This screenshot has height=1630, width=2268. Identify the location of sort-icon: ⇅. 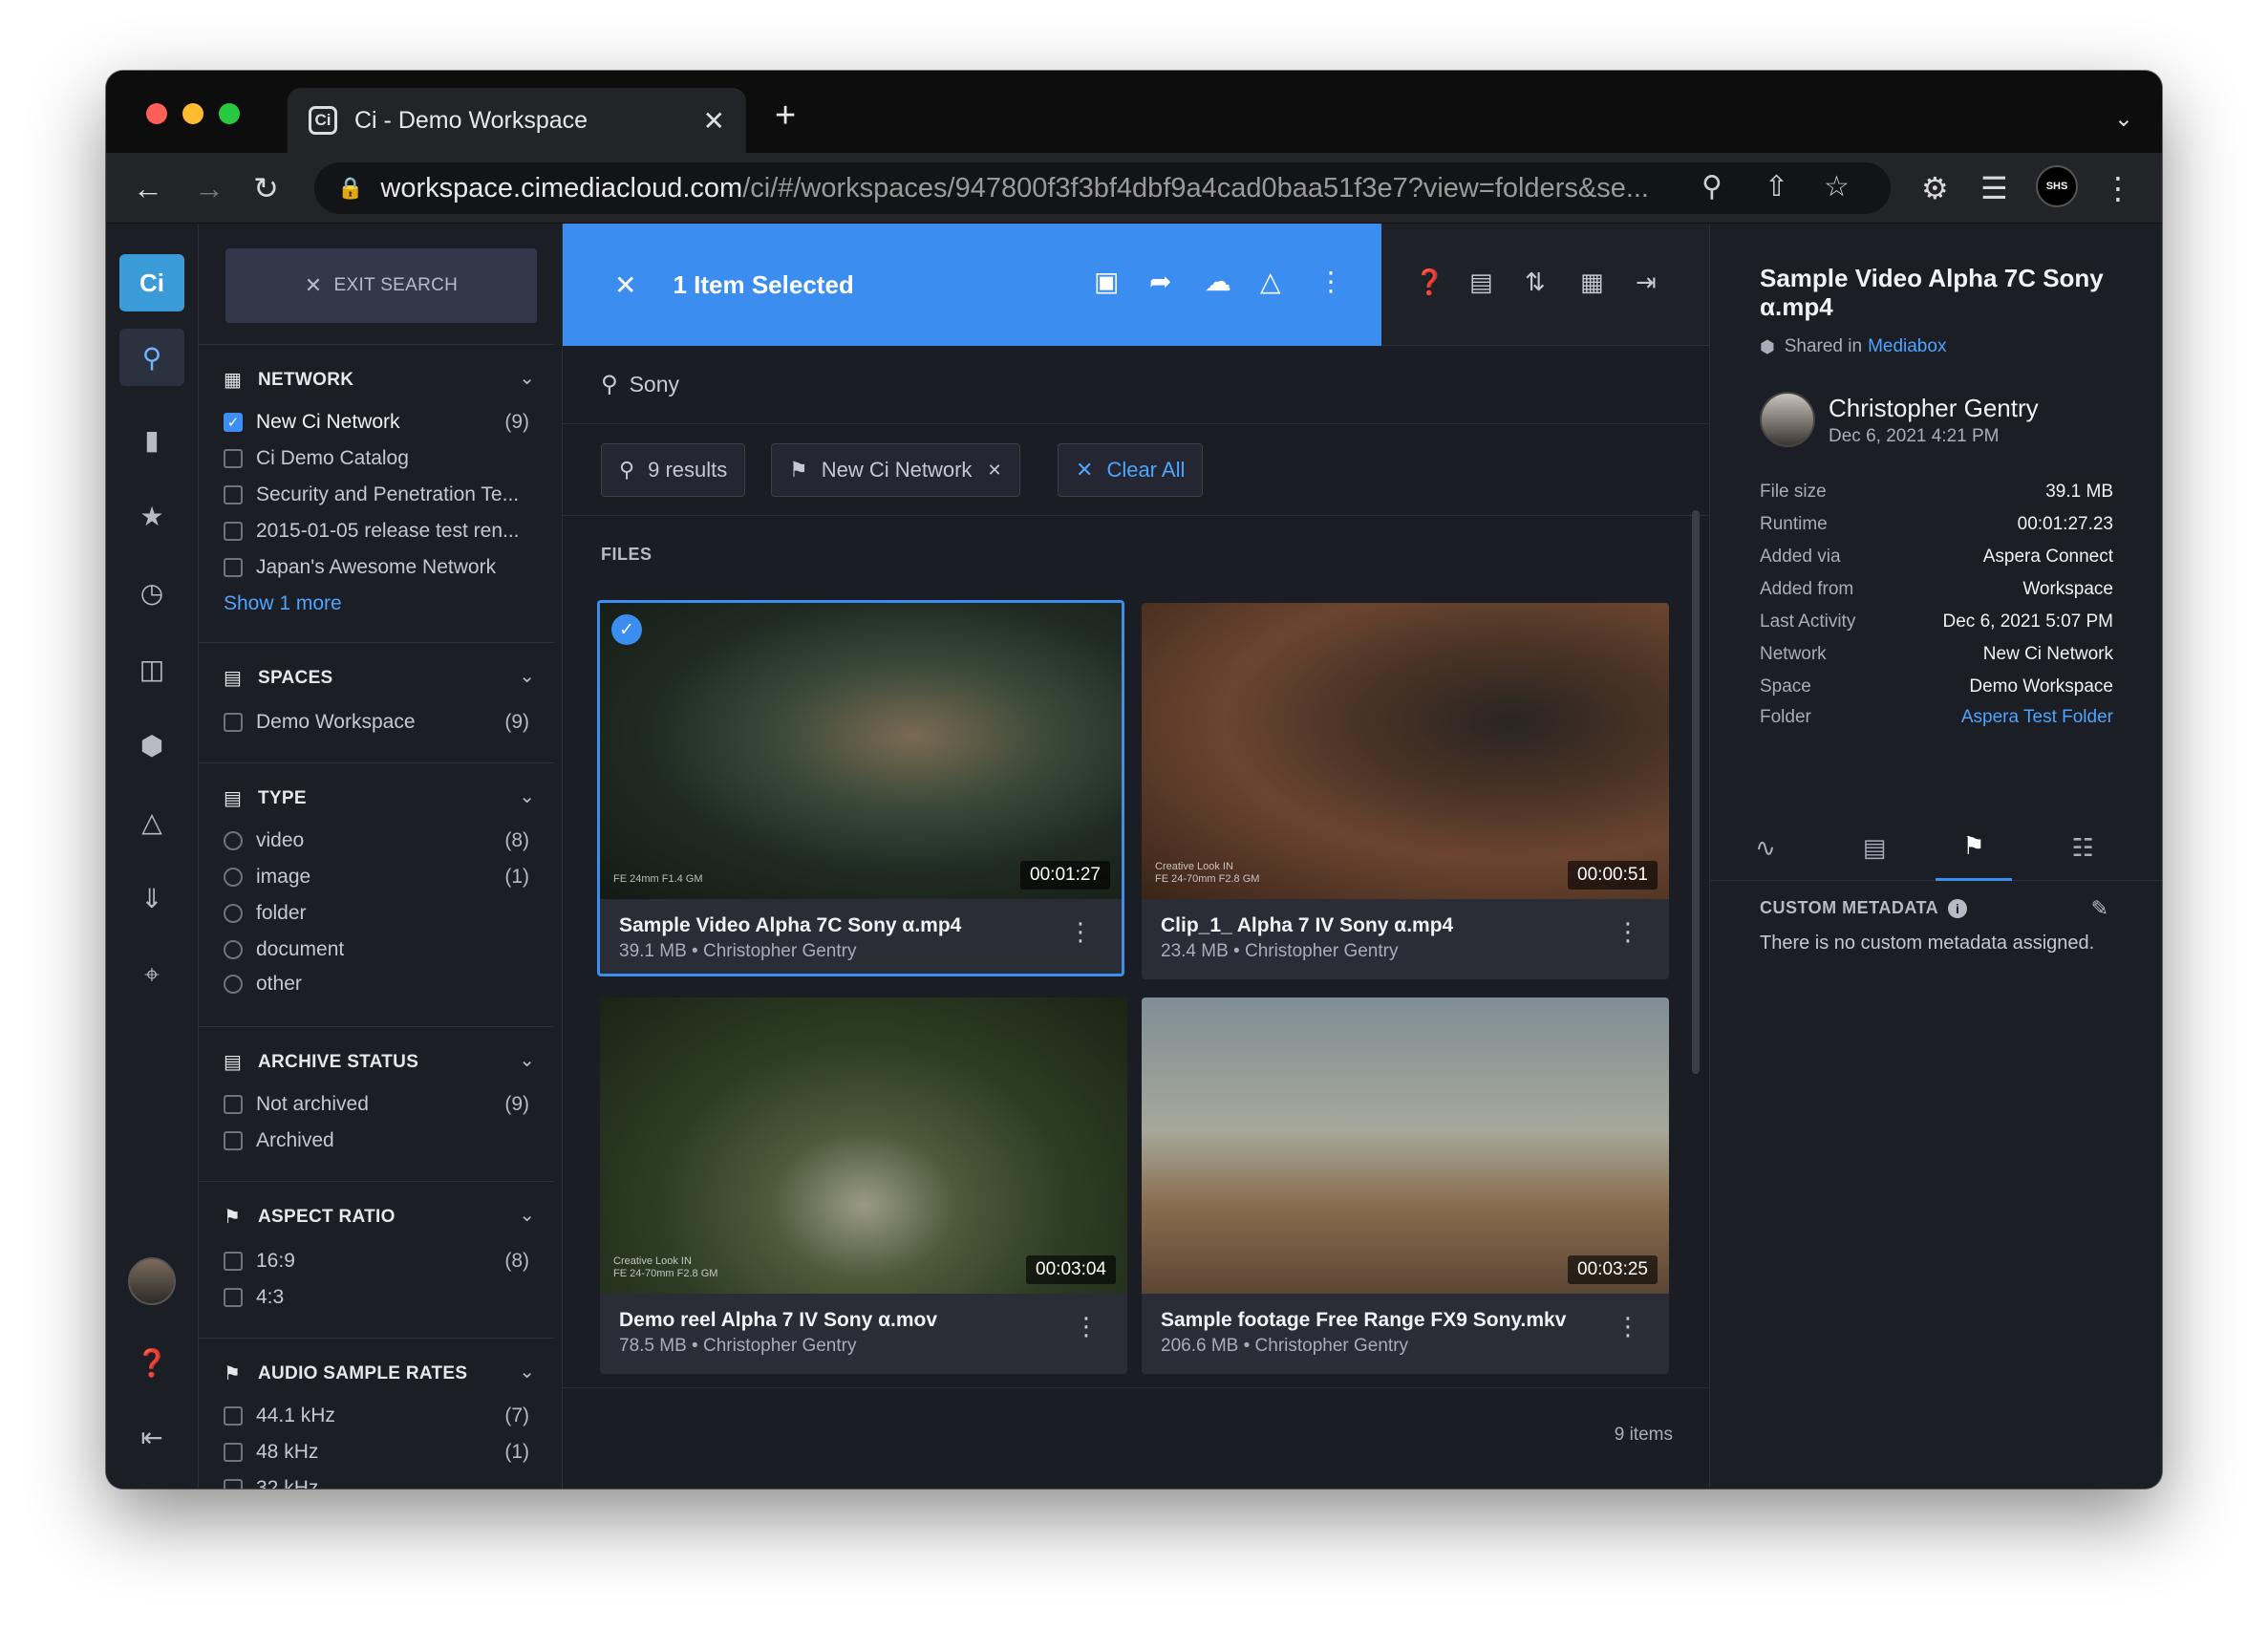
(1535, 282).